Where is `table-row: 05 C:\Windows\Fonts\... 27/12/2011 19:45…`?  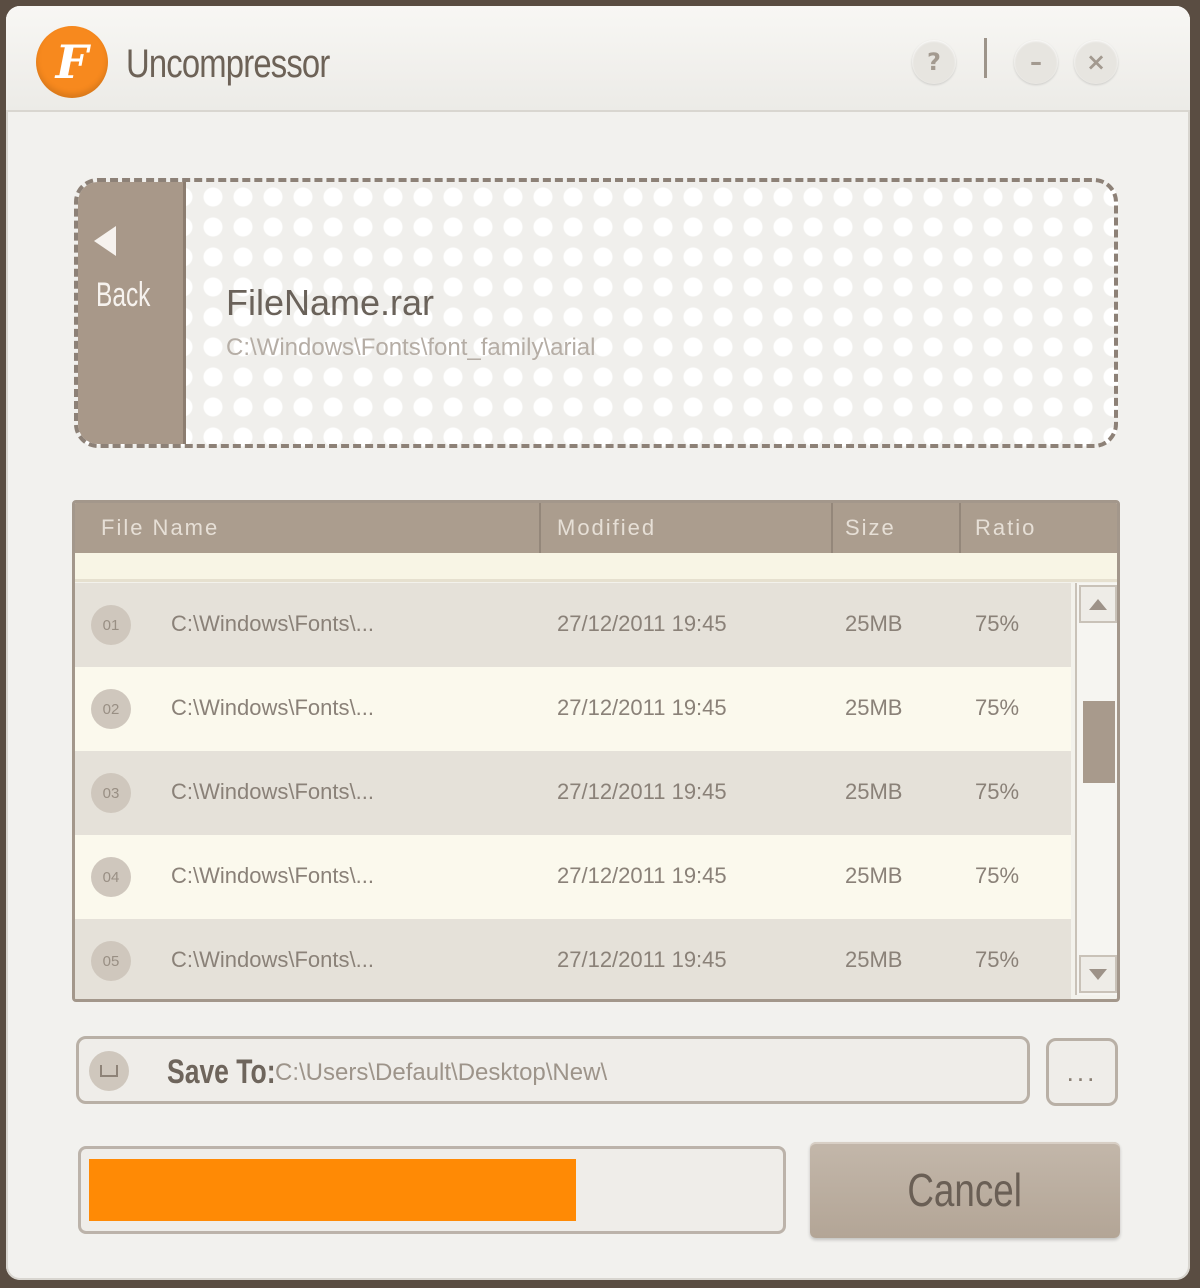 table-row: 05 C:\Windows\Fonts\... 27/12/2011 19:45… is located at coordinates (573, 959).